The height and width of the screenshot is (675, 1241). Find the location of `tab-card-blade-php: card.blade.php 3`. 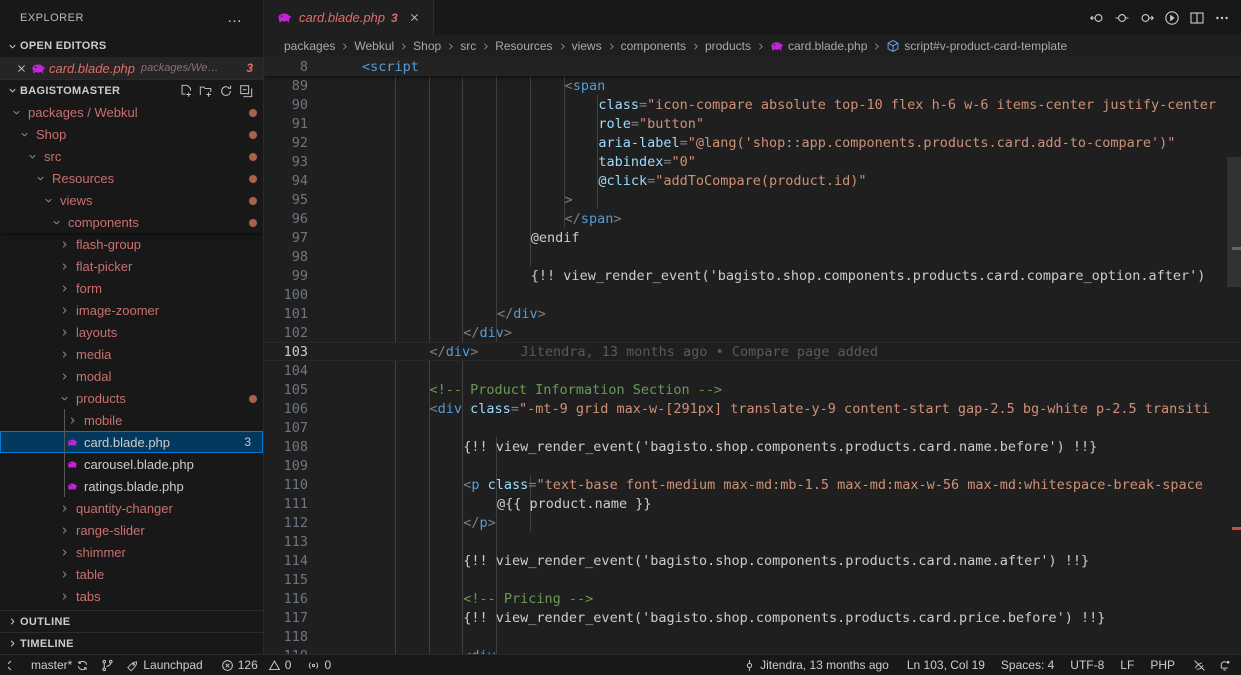

tab-card-blade-php: card.blade.php 3 is located at coordinates (349, 17).